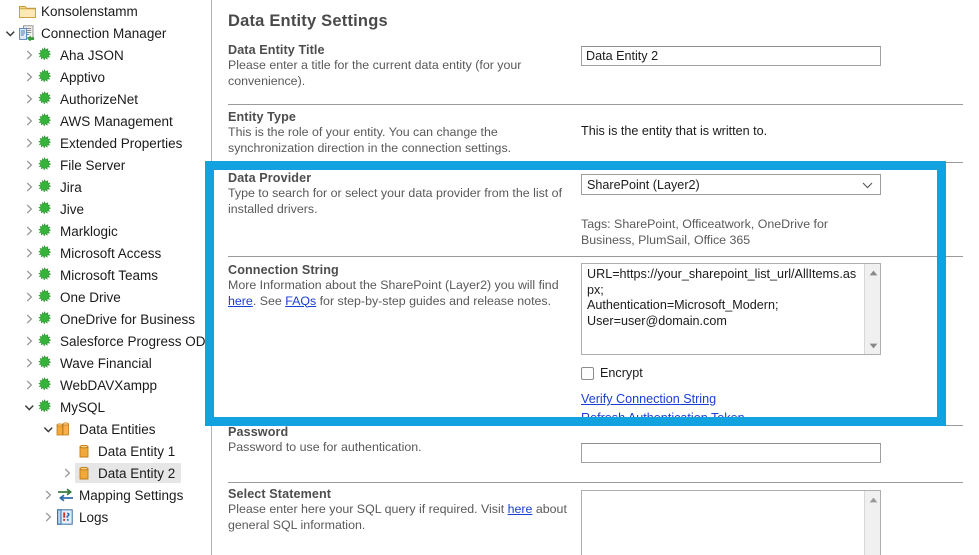 The width and height of the screenshot is (979, 555). I want to click on select-statement-controls, so click(731, 522).